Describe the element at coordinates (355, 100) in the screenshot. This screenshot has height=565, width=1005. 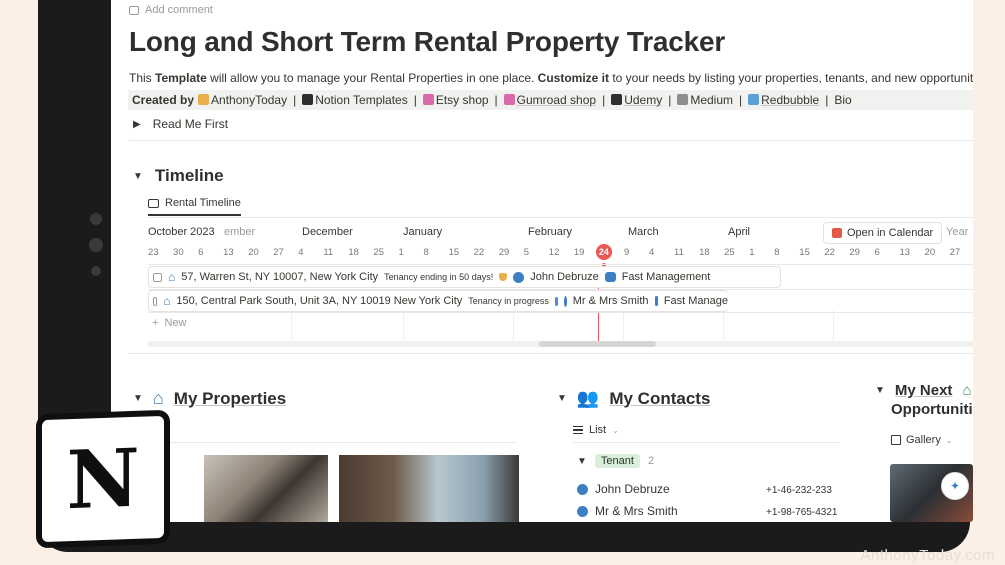
I see `link-notion-templates: Notion Templates` at that location.